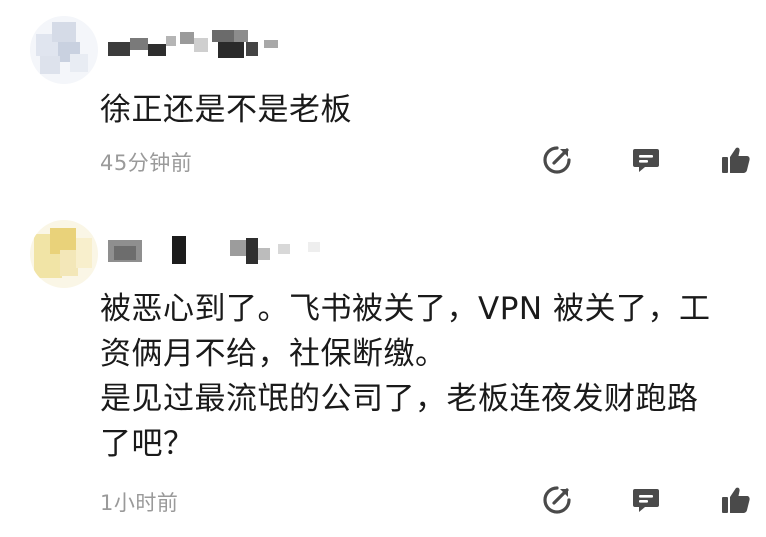 This screenshot has width=766, height=537. What do you see at coordinates (399, 399) in the screenshot?
I see `comment-text-line: 是见过最流氓的公司了，老板连夜发财跑路` at bounding box center [399, 399].